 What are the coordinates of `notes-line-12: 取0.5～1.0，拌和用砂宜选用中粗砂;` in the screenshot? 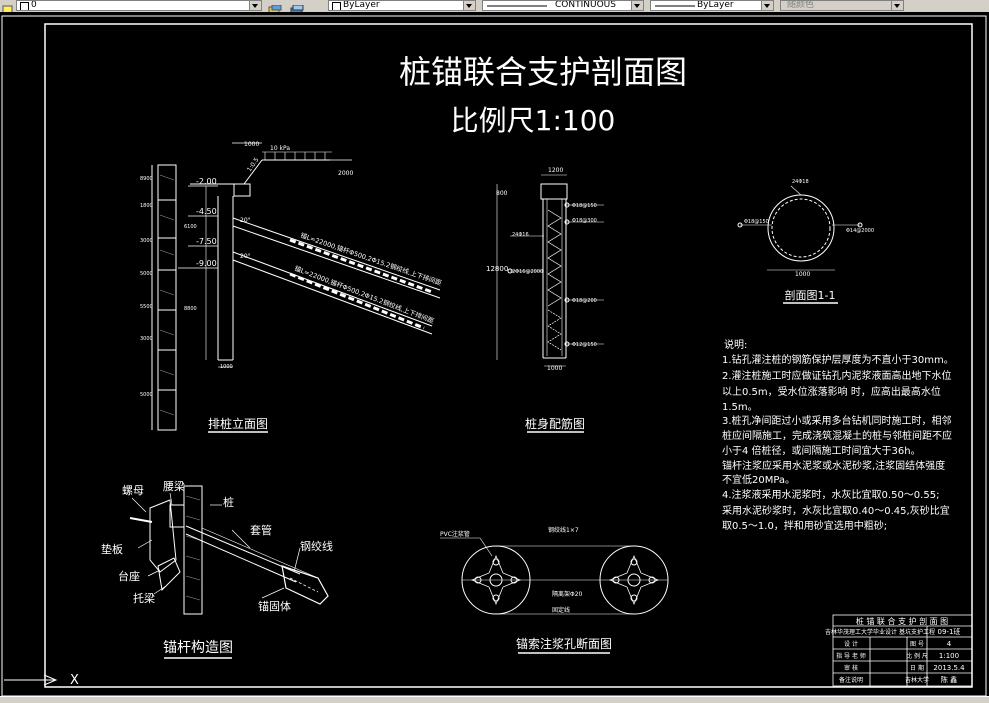 It's located at (804, 525).